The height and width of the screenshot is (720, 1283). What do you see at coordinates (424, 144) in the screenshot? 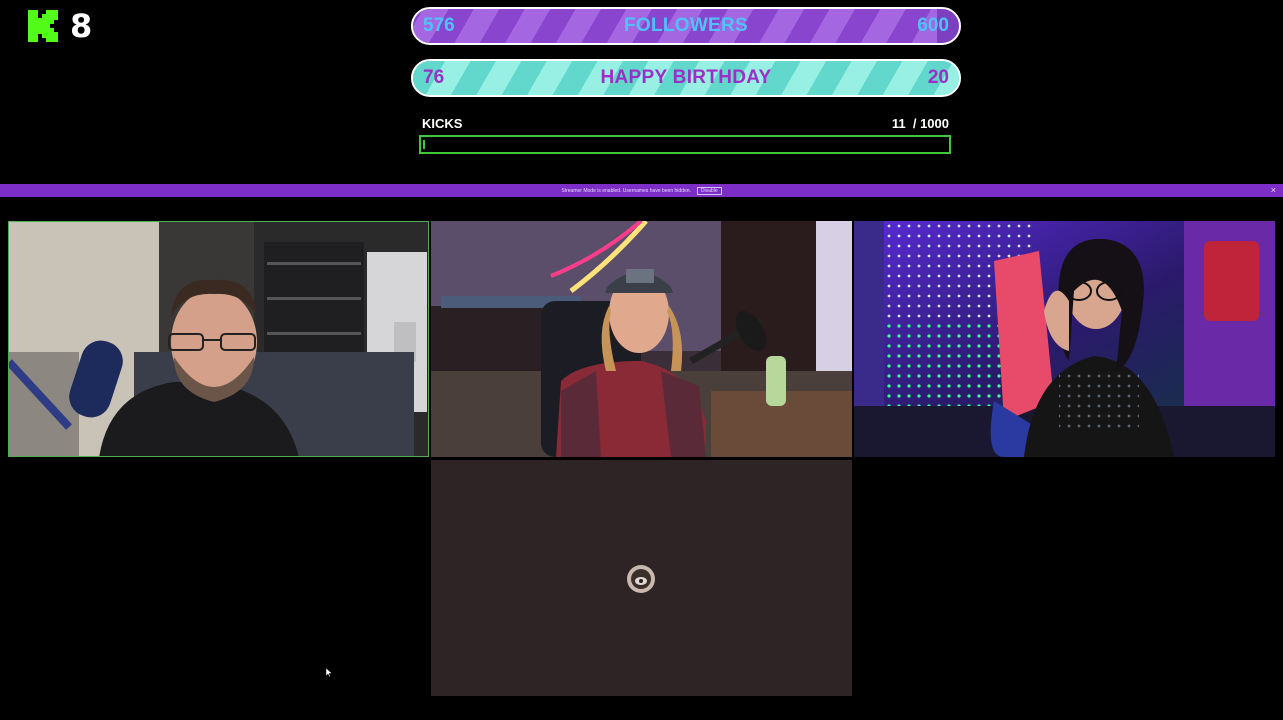
I see `kicks-progress-fill` at bounding box center [424, 144].